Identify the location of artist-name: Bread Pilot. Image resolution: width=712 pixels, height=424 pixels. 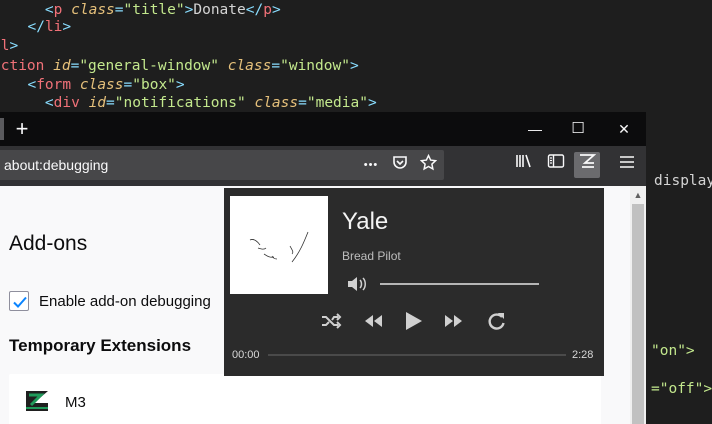
(371, 256).